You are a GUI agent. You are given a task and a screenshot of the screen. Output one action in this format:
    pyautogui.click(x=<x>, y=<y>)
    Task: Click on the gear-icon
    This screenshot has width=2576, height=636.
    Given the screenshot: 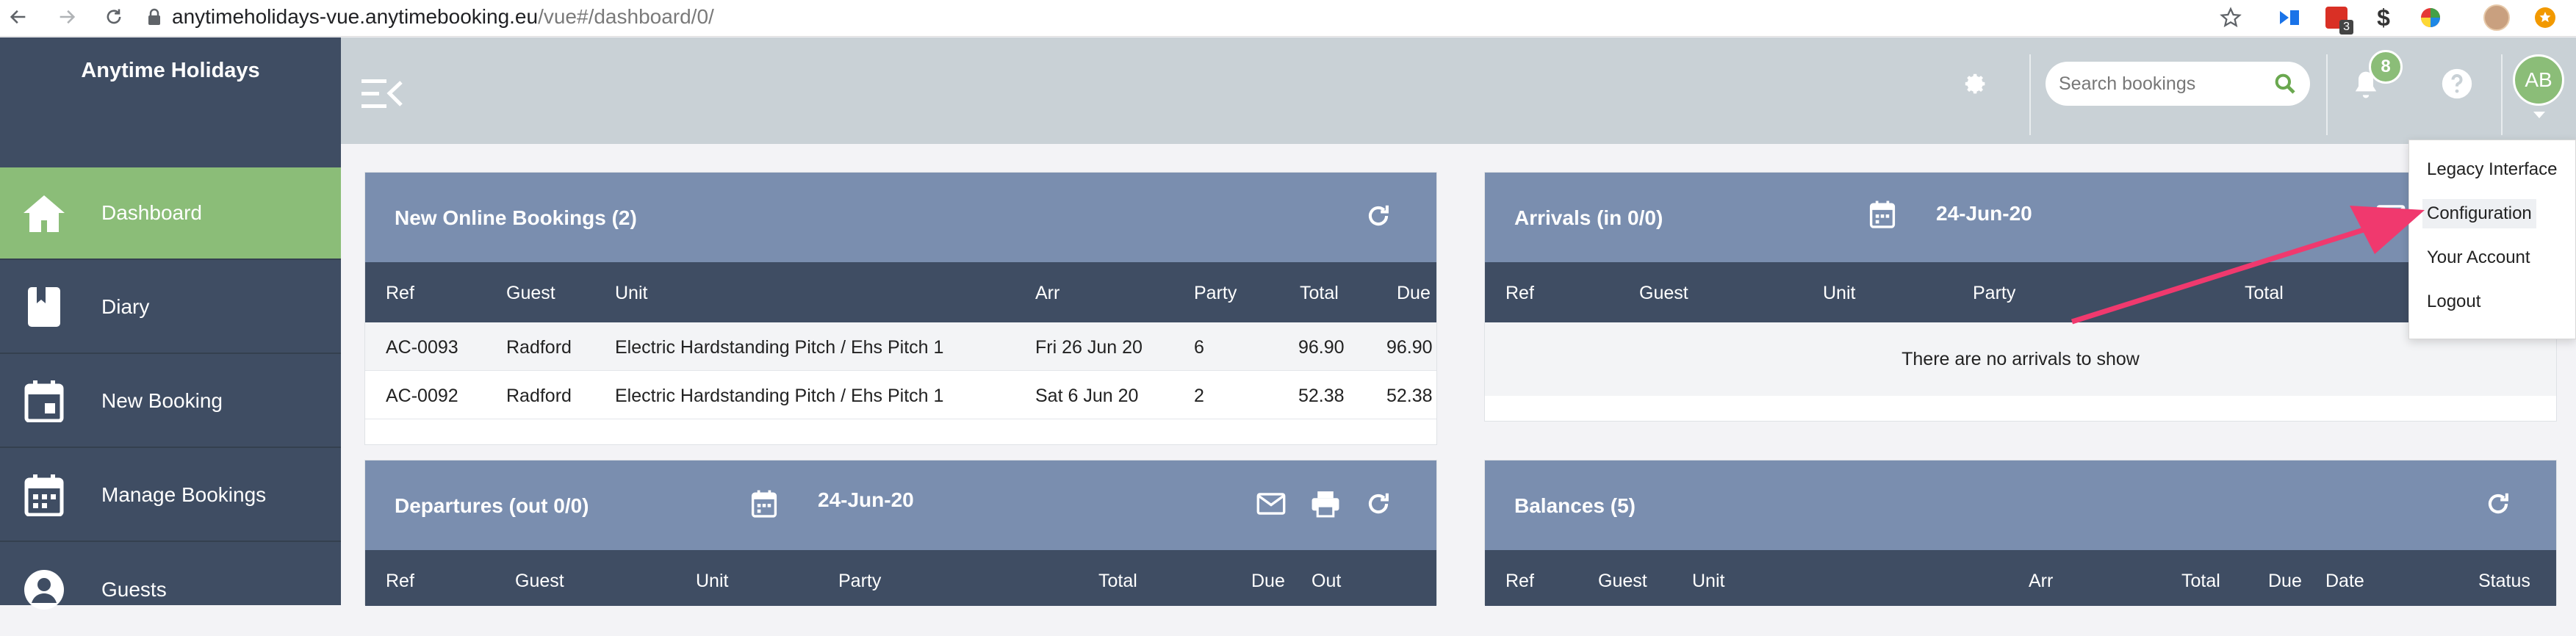 What is the action you would take?
    pyautogui.click(x=1975, y=83)
    